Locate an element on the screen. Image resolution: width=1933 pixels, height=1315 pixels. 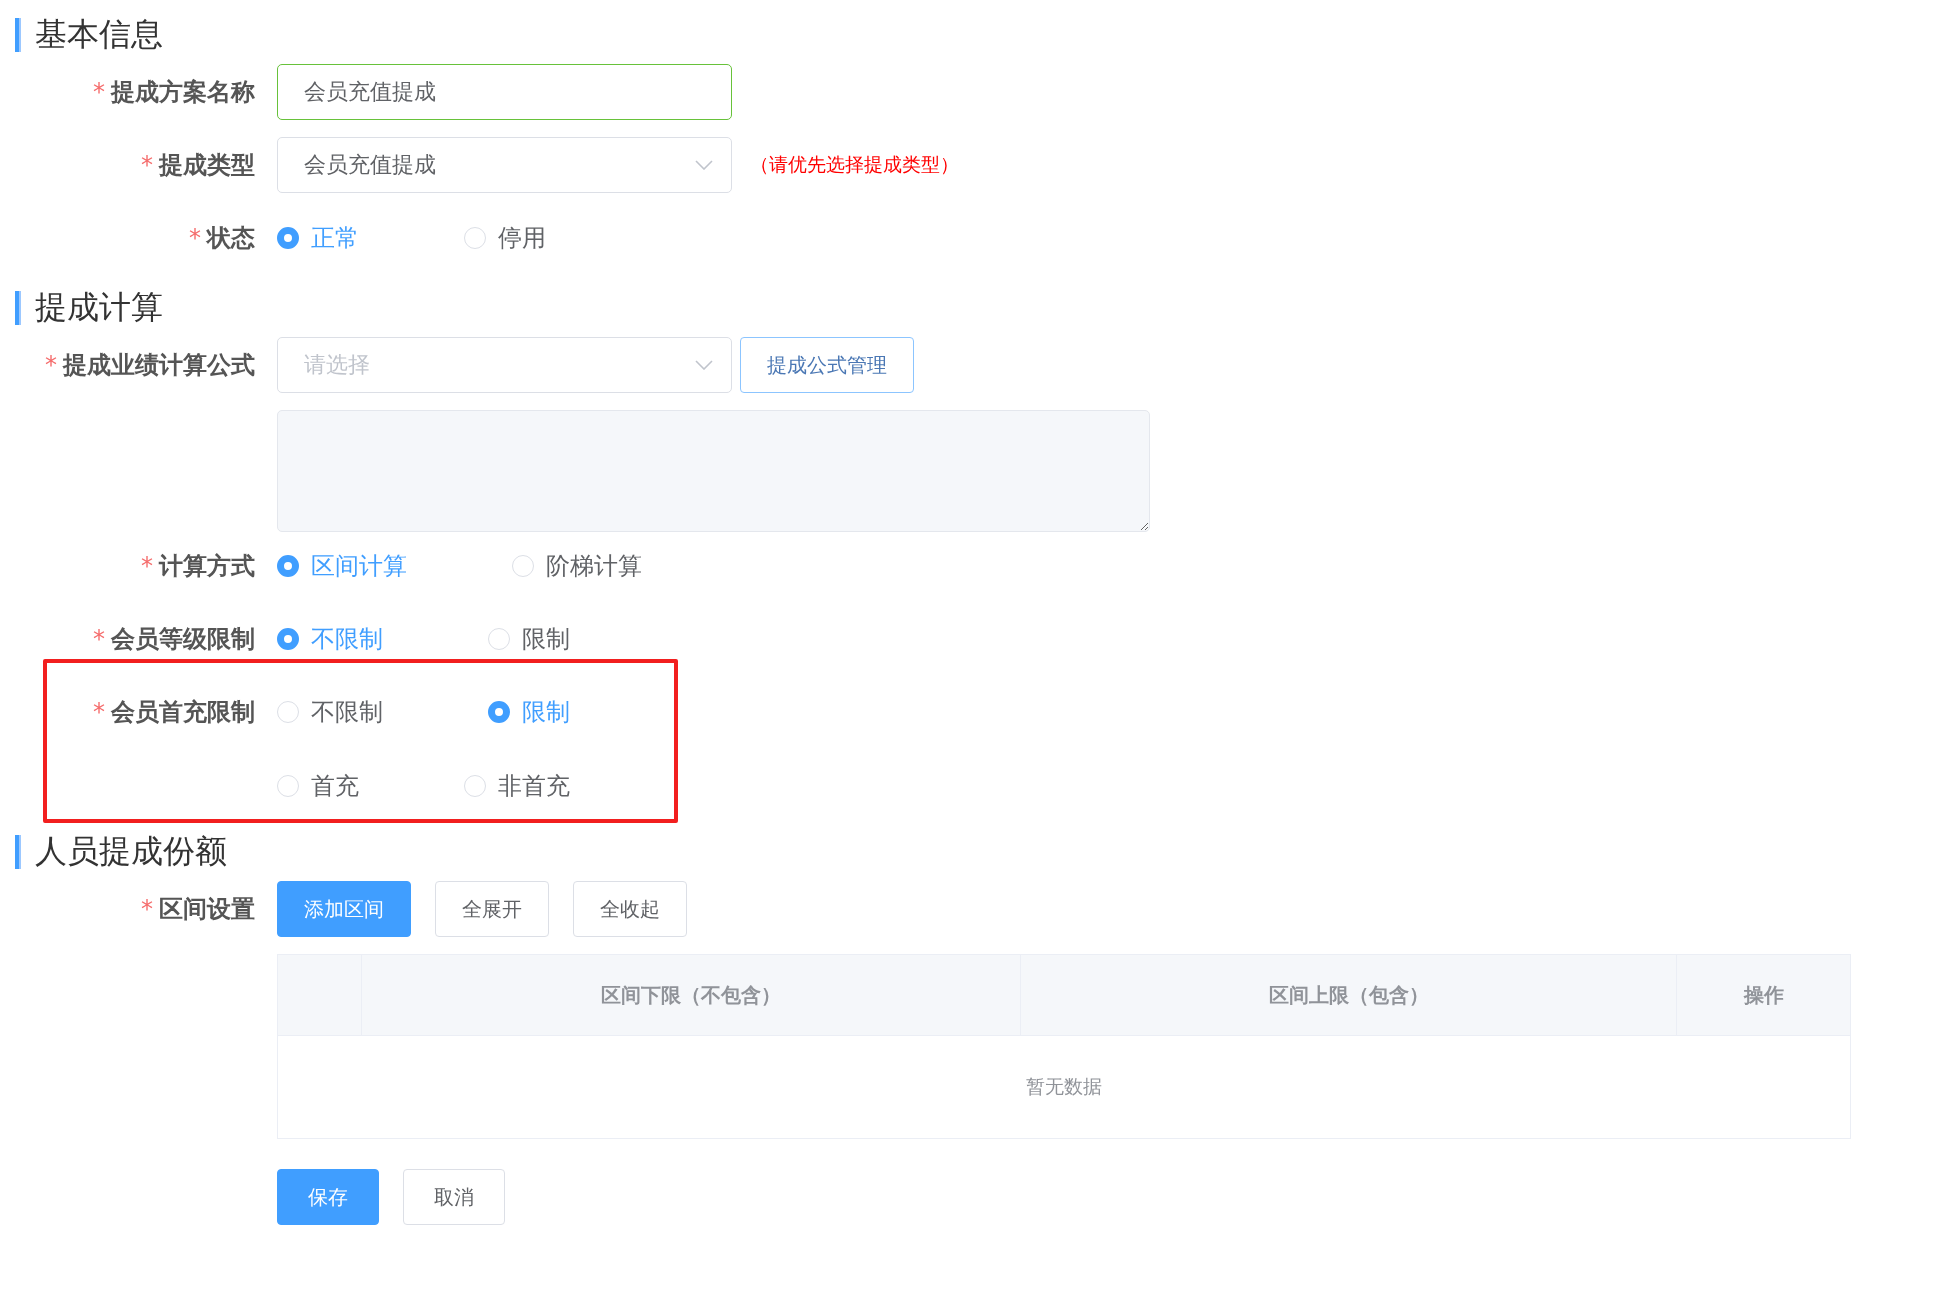
field-label: 提成业绩计算公式 is located at coordinates (159, 365).